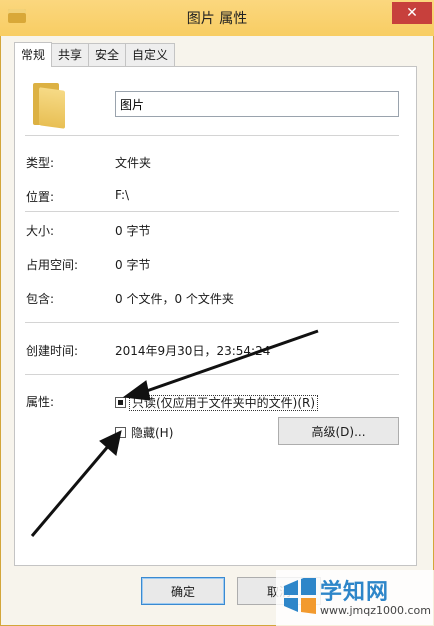 This screenshot has height=626, width=434. What do you see at coordinates (33, 54) in the screenshot?
I see `tab-general: 常规` at bounding box center [33, 54].